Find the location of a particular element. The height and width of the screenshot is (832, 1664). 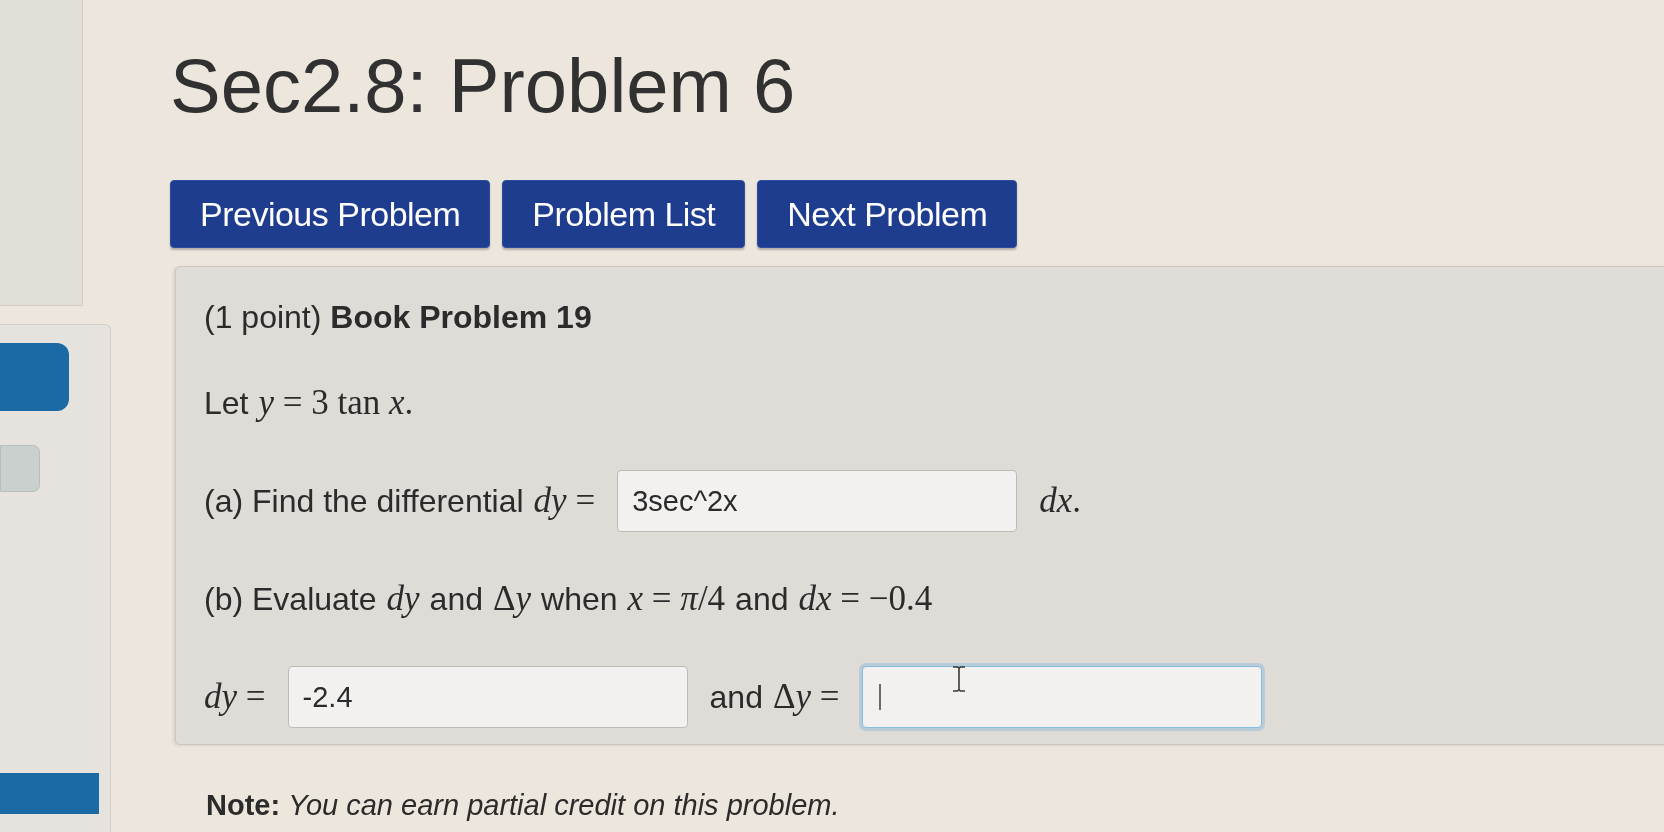

answer-field is located at coordinates (1061, 697).